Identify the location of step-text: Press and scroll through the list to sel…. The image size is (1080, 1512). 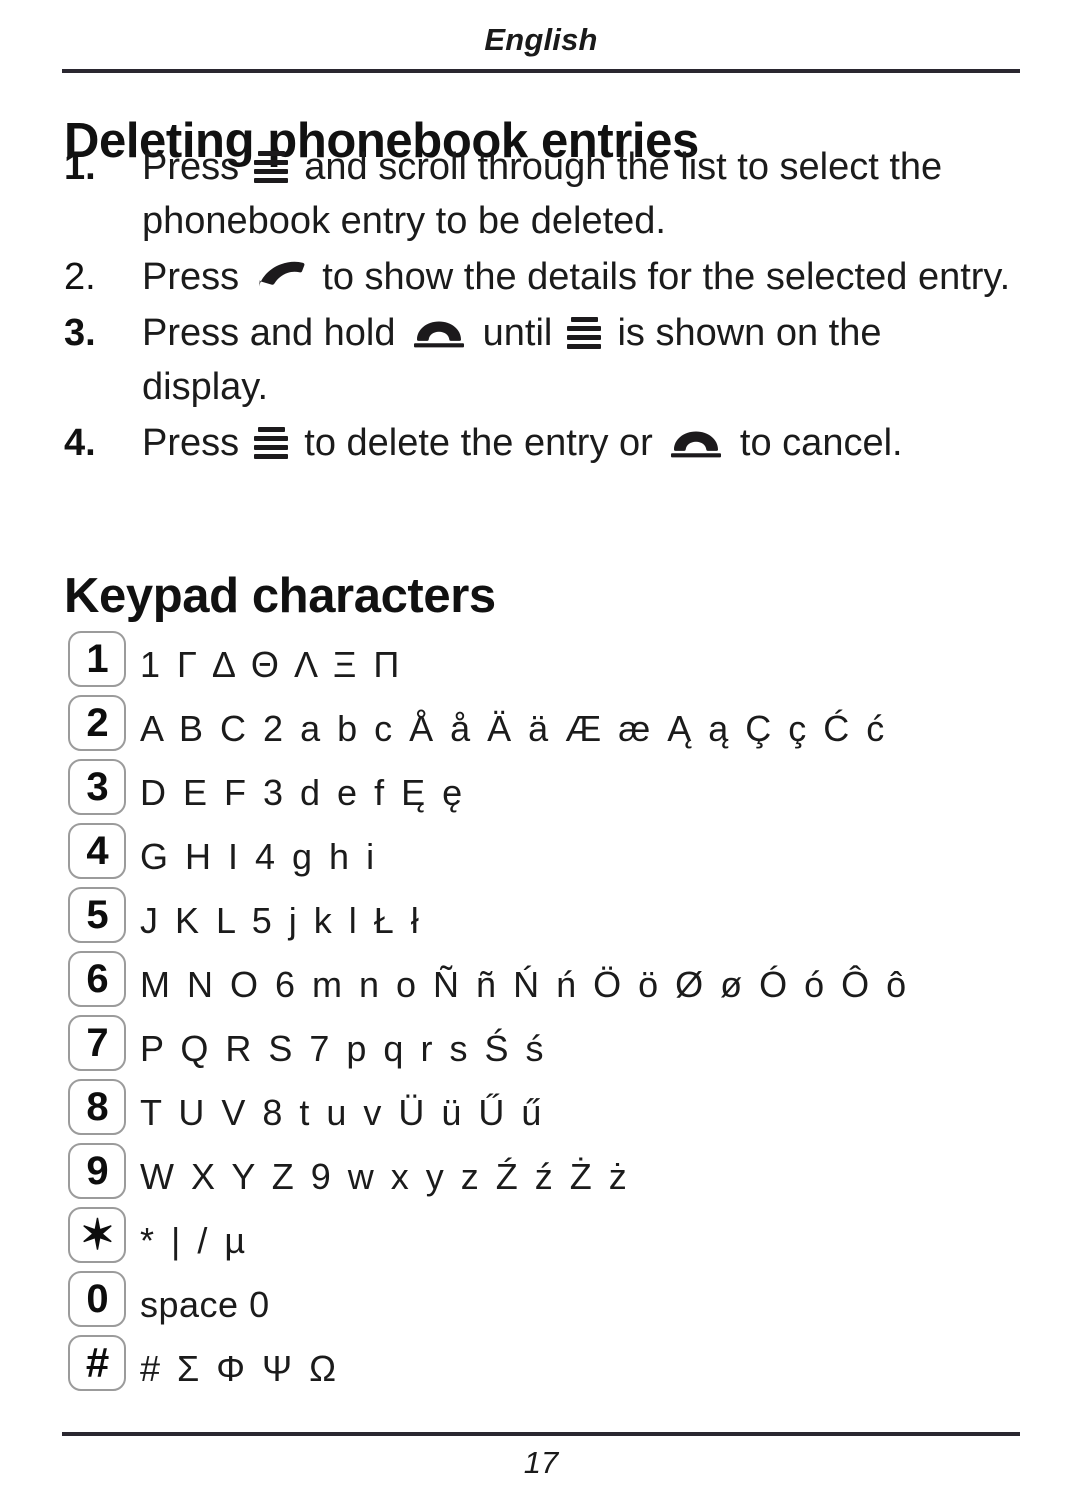
(578, 194).